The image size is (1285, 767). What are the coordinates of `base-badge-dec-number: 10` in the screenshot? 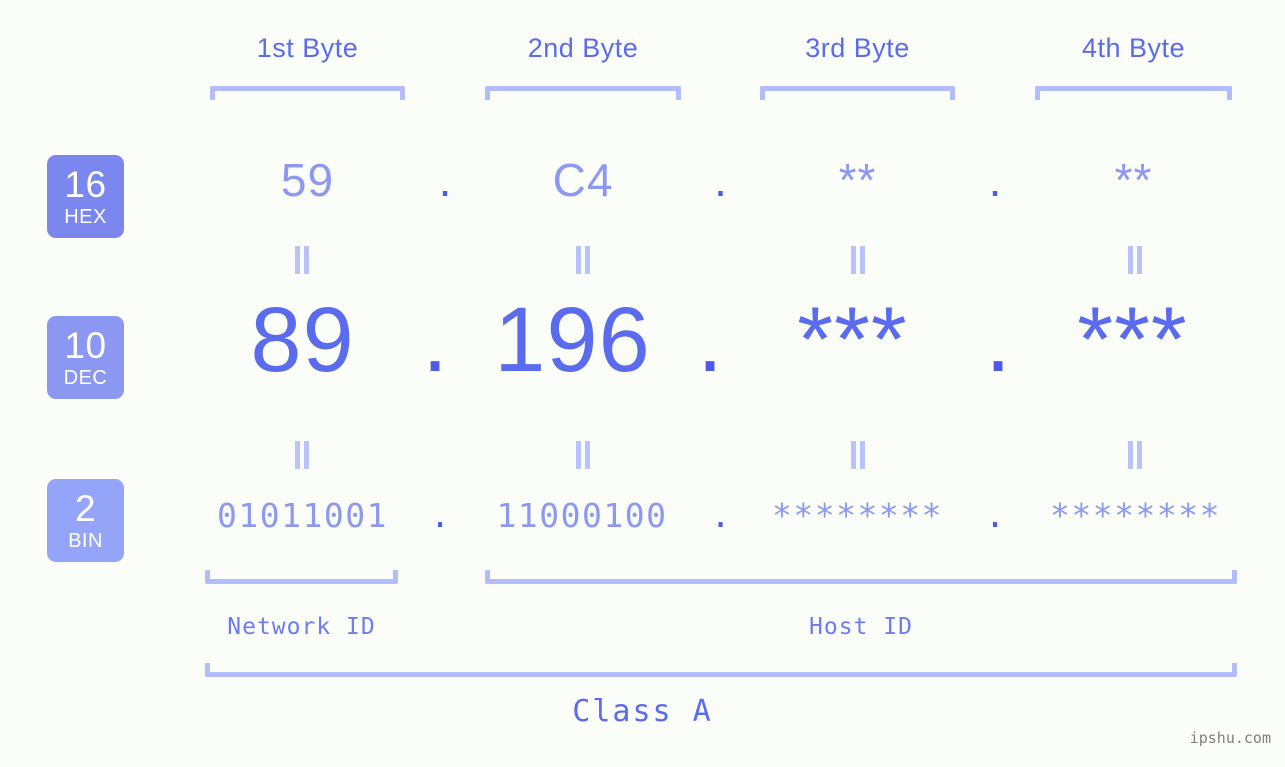 It's located at (85, 345).